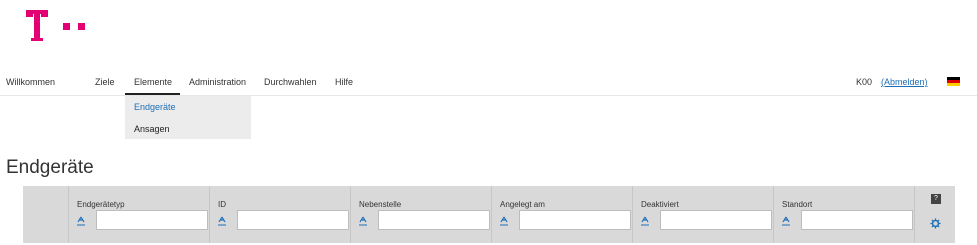 The width and height of the screenshot is (977, 245). I want to click on column-id: ID, so click(280, 214).